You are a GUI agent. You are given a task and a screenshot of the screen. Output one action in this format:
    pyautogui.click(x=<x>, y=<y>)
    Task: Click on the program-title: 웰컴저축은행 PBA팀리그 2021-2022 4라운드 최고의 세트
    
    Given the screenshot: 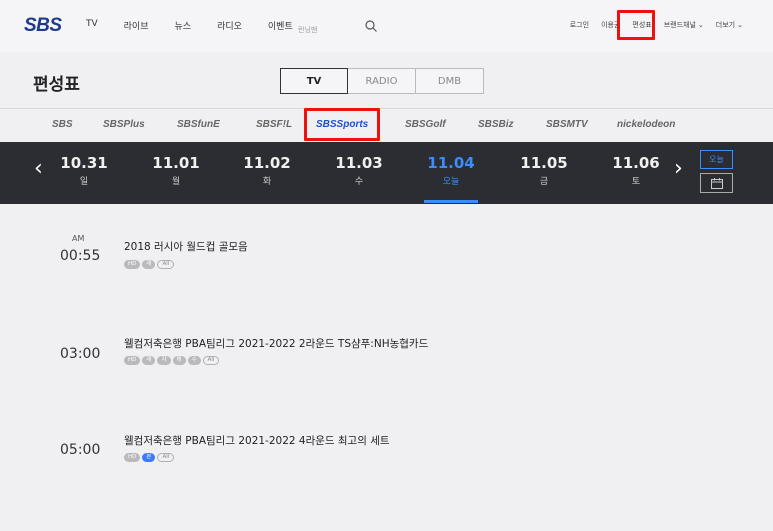 What is the action you would take?
    pyautogui.click(x=257, y=440)
    